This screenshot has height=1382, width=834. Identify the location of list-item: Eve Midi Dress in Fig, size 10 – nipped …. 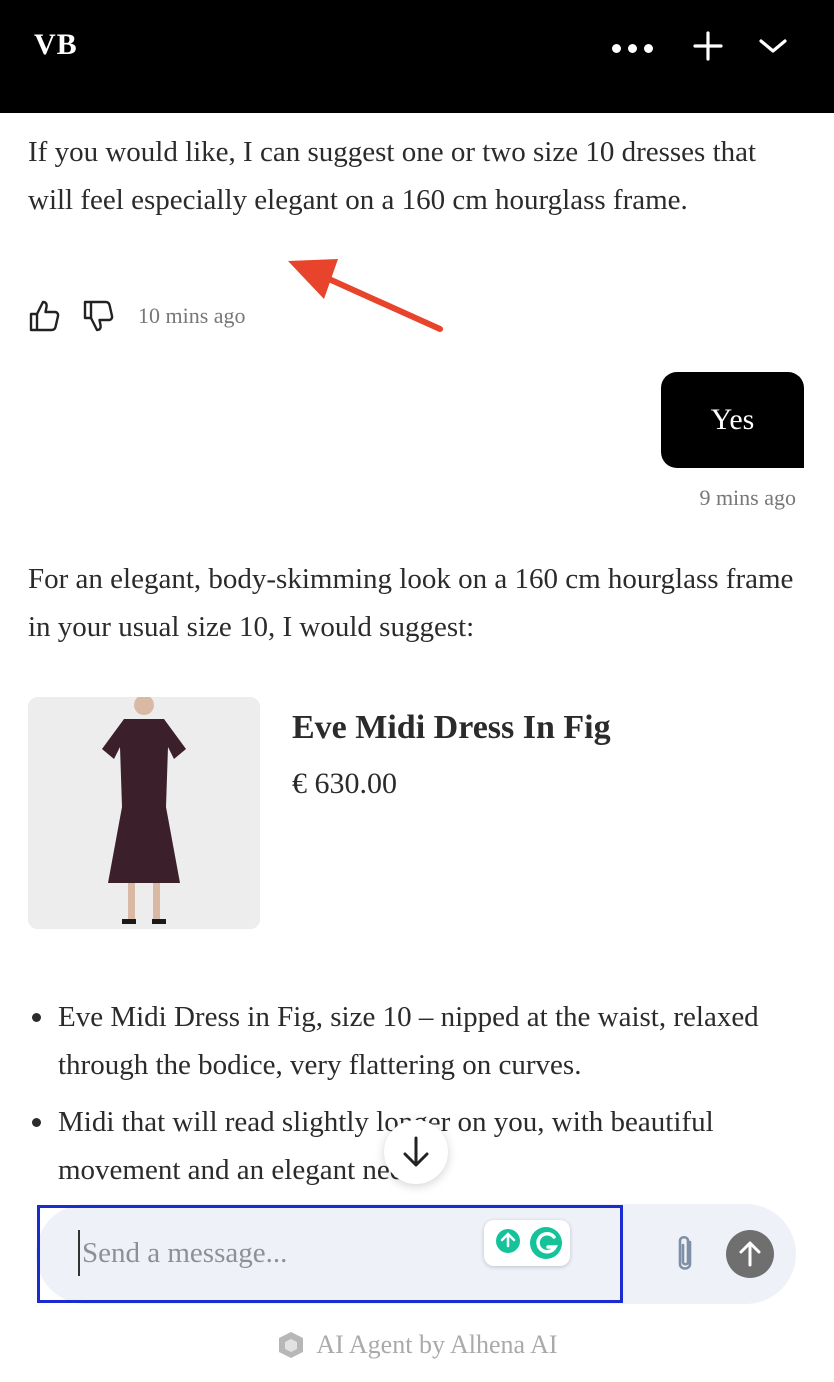
(413, 1041).